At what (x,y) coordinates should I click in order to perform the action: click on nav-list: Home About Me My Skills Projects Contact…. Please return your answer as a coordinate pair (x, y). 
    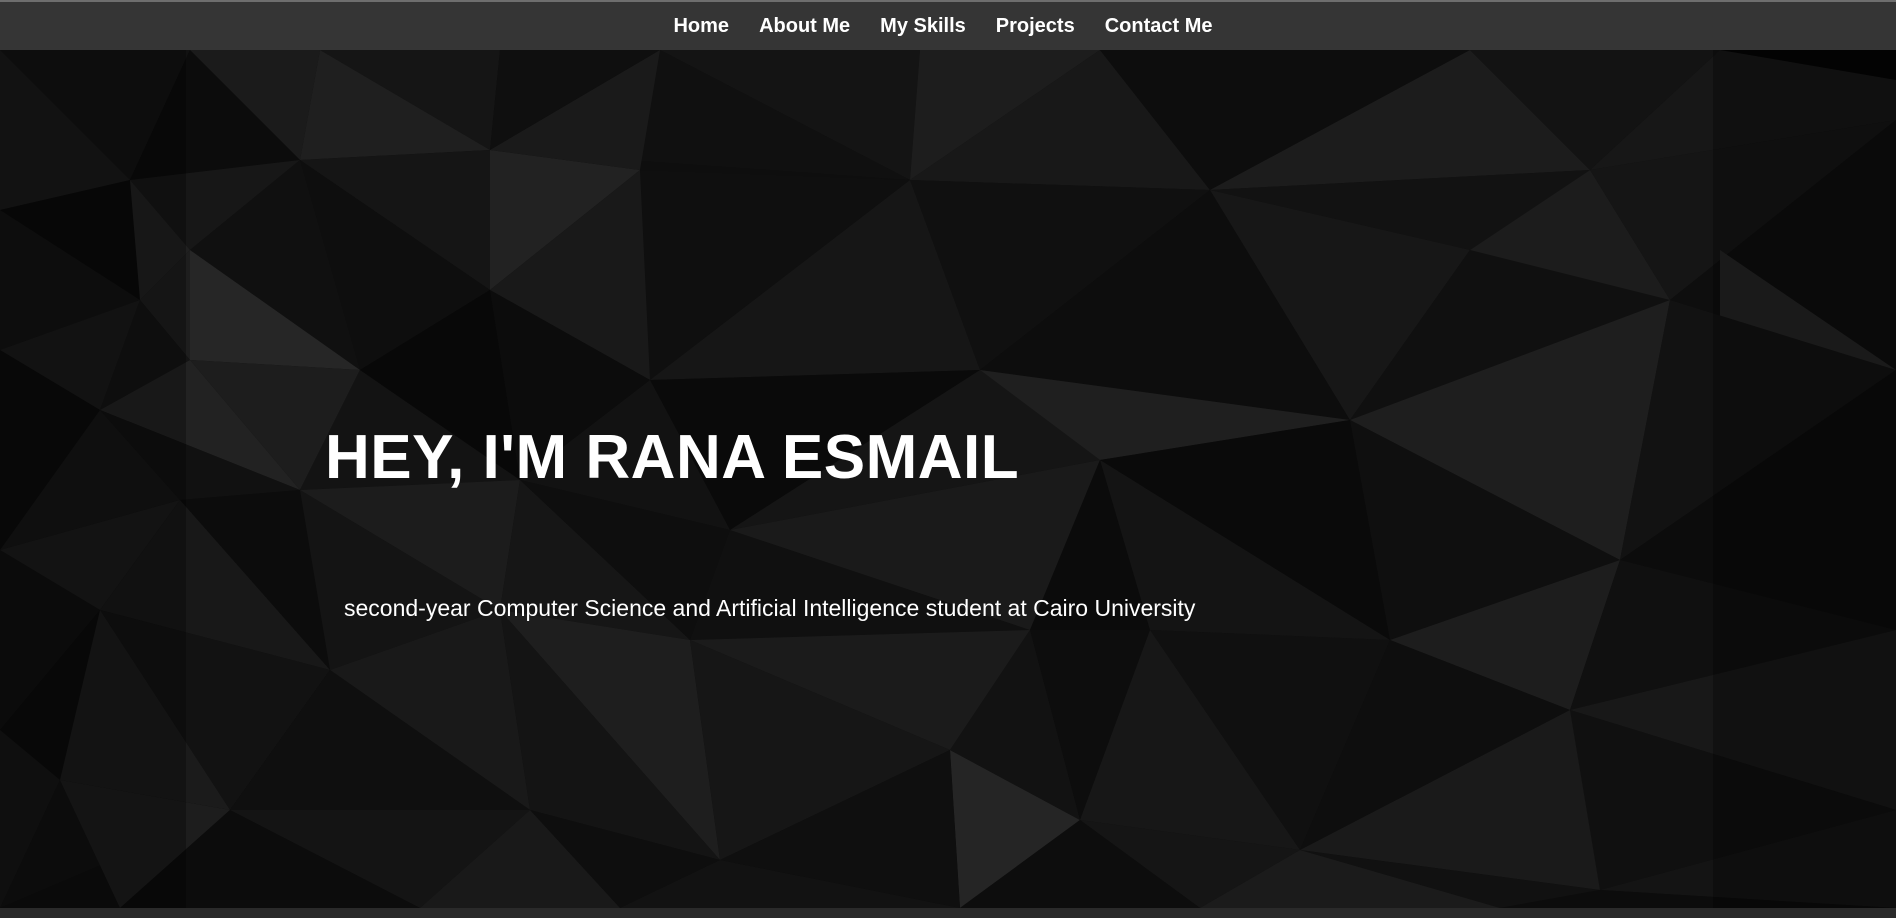
    Looking at the image, I should click on (942, 26).